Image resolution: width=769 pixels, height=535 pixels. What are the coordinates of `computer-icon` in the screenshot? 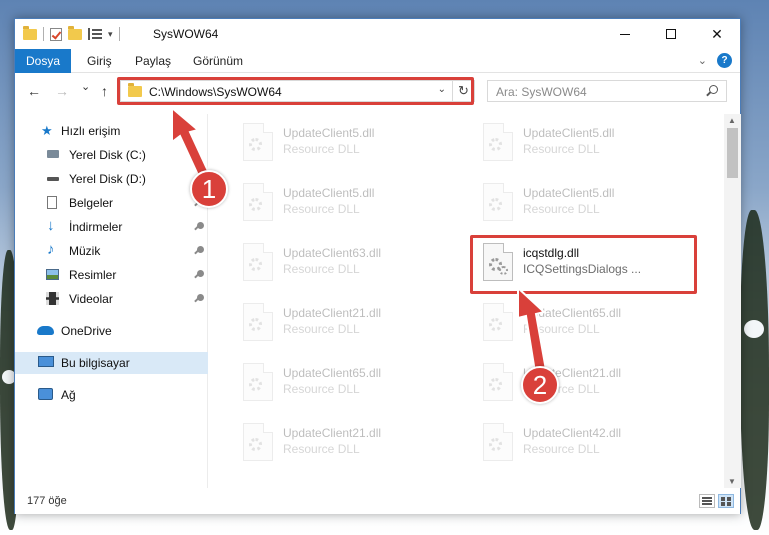 It's located at (46, 361).